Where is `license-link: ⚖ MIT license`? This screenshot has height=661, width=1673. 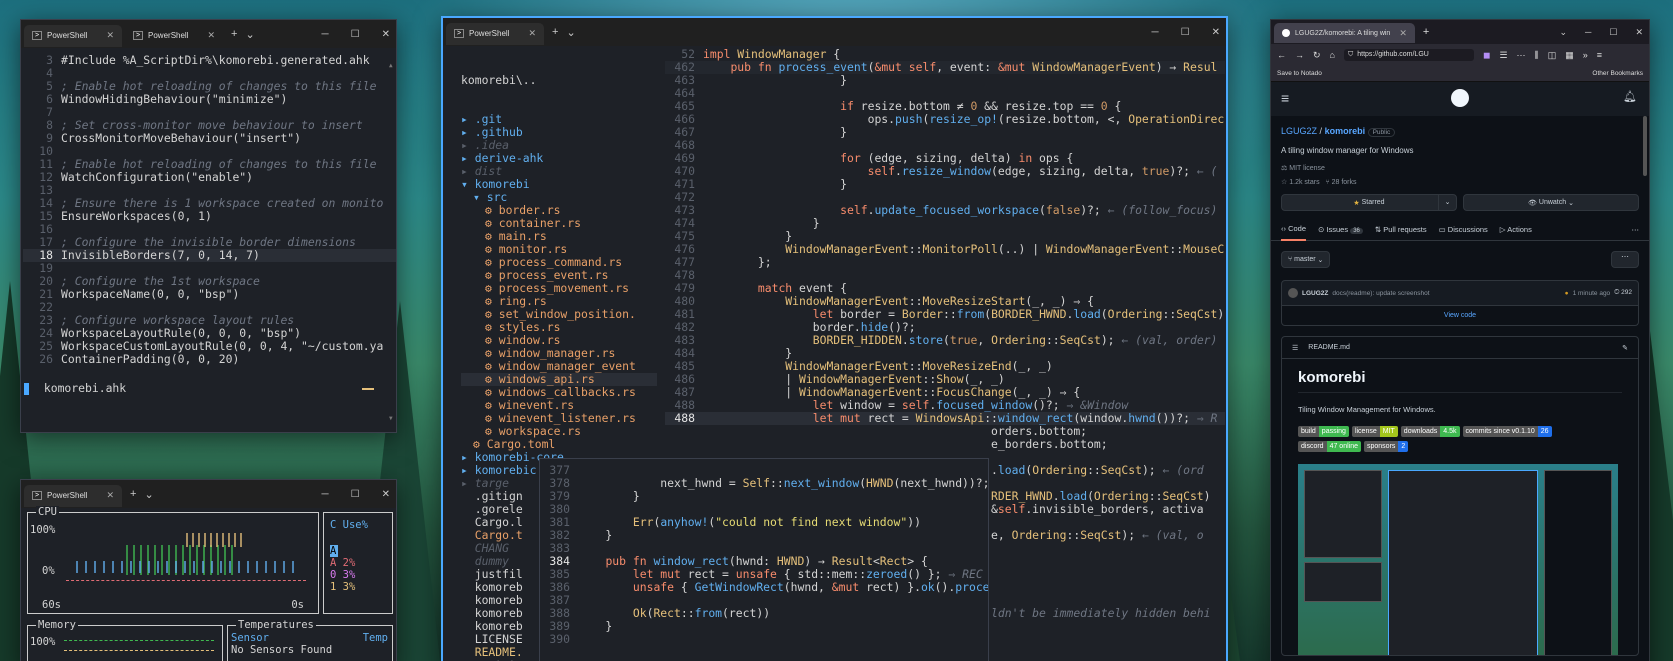 license-link: ⚖ MIT license is located at coordinates (1460, 168).